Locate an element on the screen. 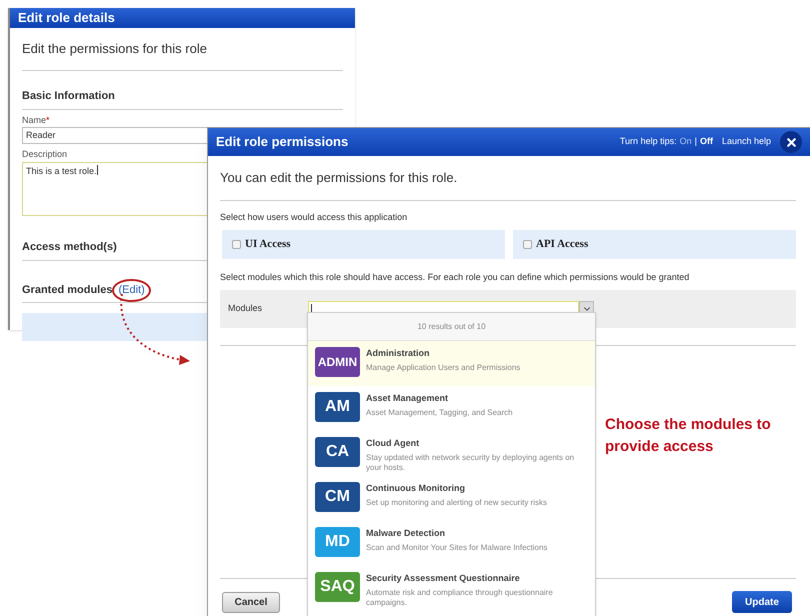  access-checkbox: API Access is located at coordinates (654, 244).